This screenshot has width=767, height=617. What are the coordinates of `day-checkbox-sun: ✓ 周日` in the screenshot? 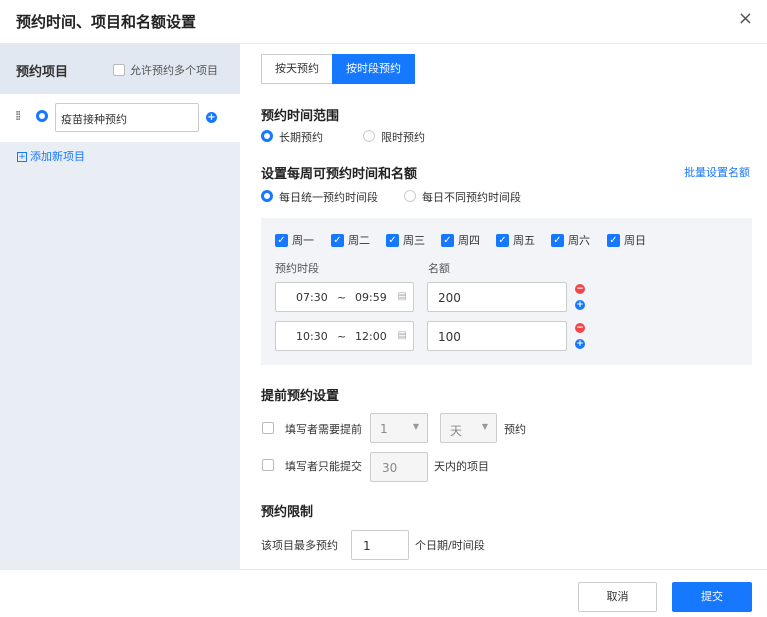 It's located at (626, 240).